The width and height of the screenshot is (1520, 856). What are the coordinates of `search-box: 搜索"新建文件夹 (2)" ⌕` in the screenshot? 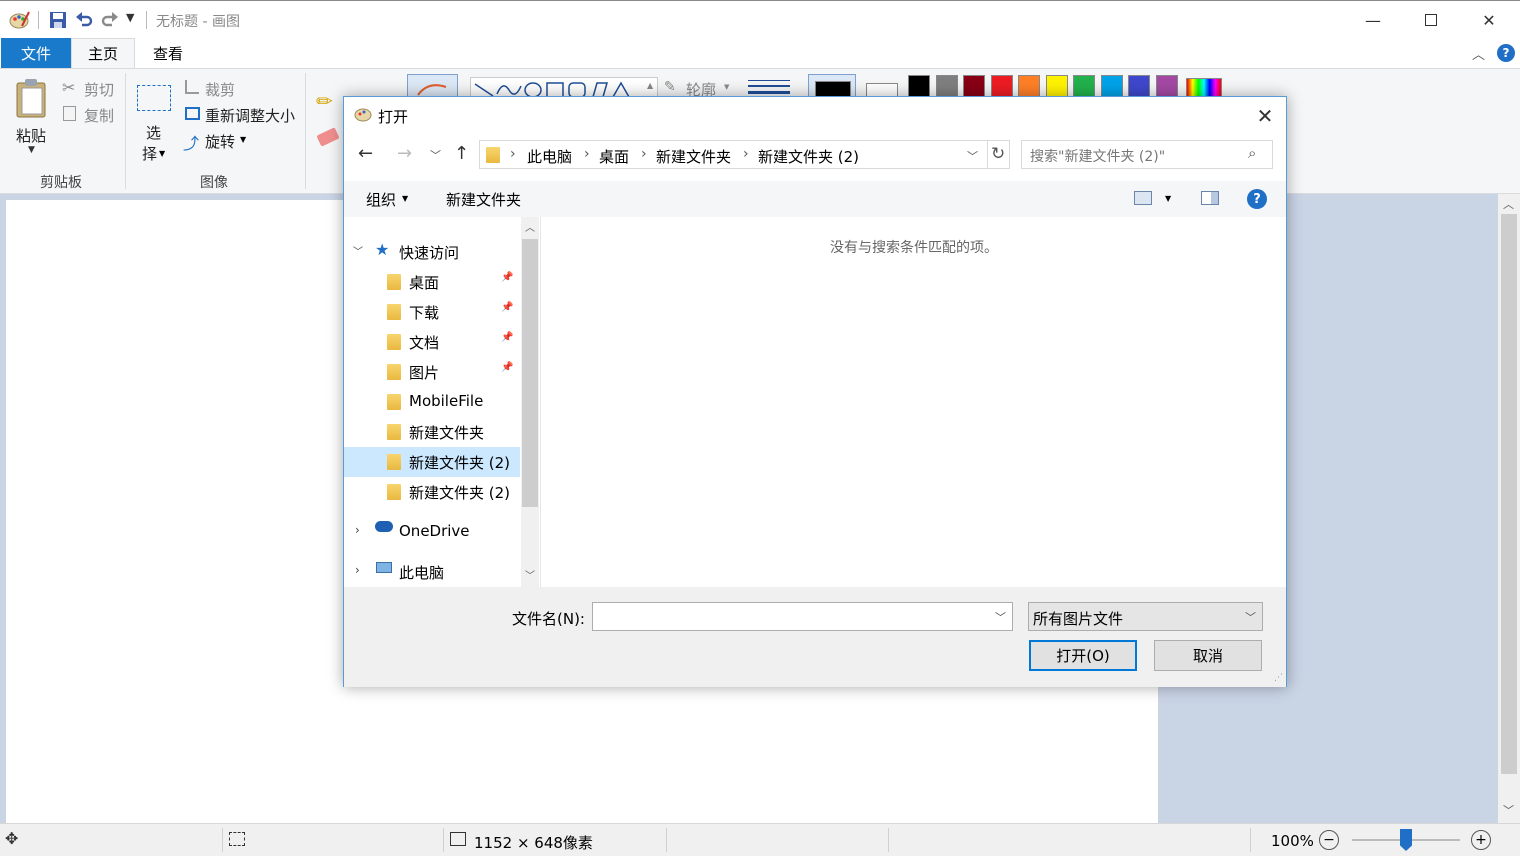 It's located at (1147, 154).